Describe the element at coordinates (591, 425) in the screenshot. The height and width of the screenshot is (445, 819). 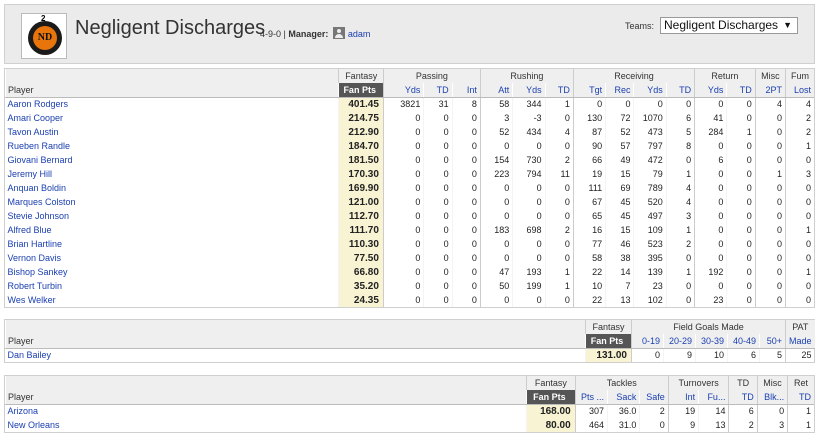
I see `stat-cell: 464` at that location.